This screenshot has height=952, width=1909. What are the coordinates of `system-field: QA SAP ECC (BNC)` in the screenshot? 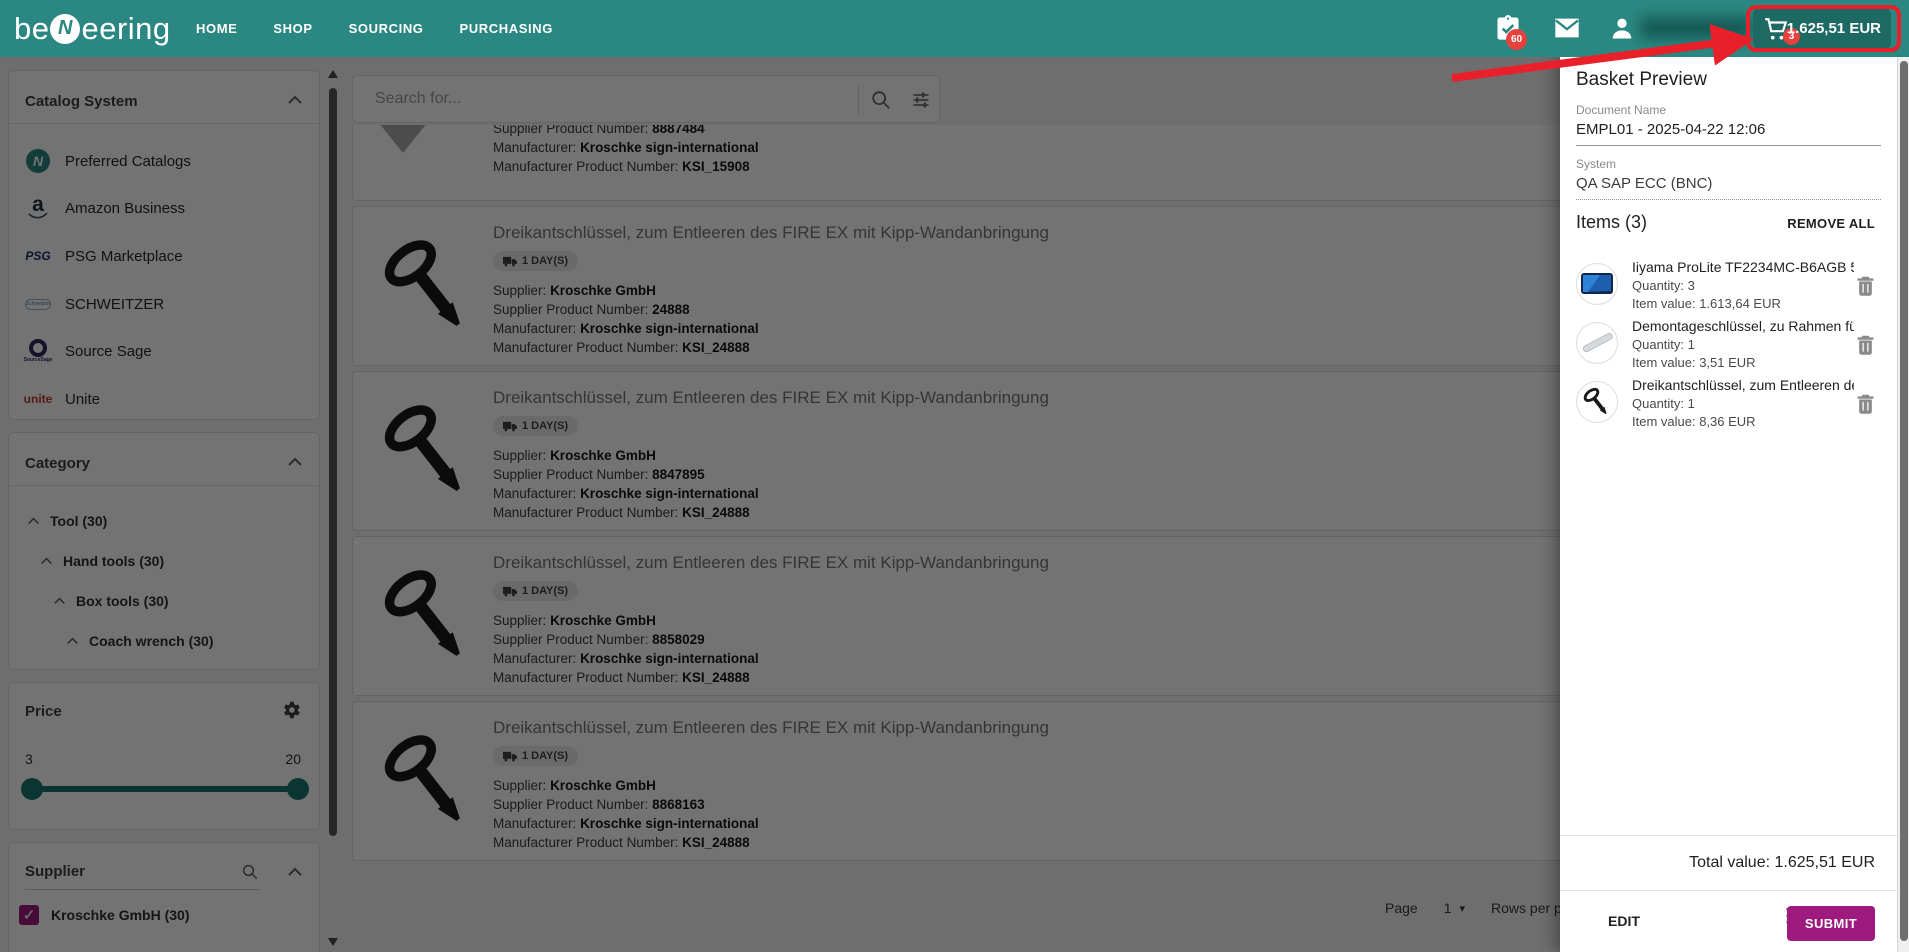 It's located at (1728, 187).